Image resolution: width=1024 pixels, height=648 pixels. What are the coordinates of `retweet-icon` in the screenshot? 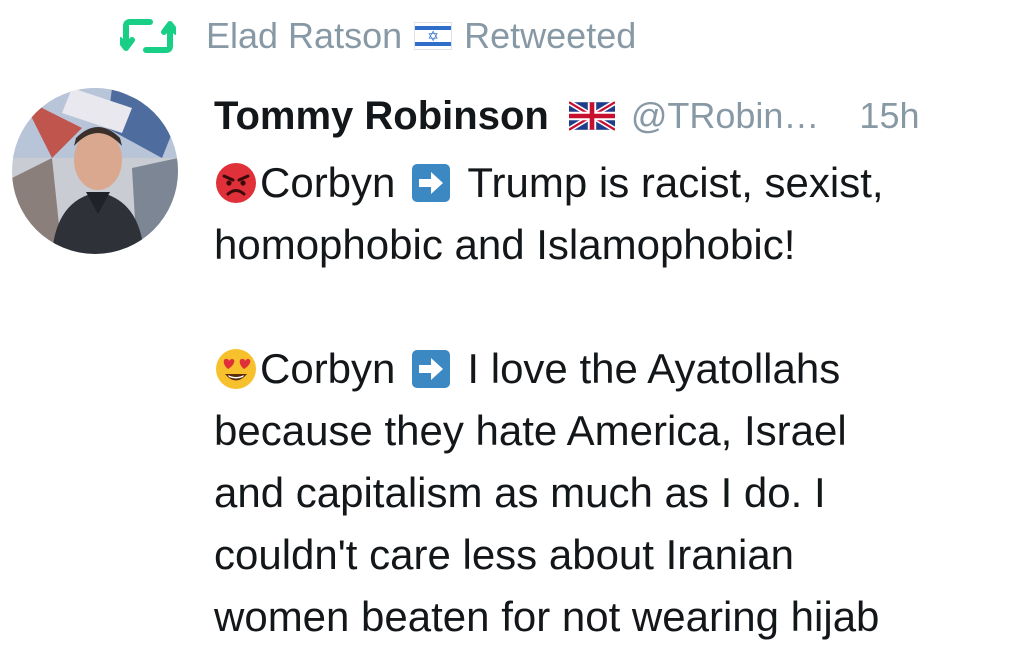 It's located at (148, 36).